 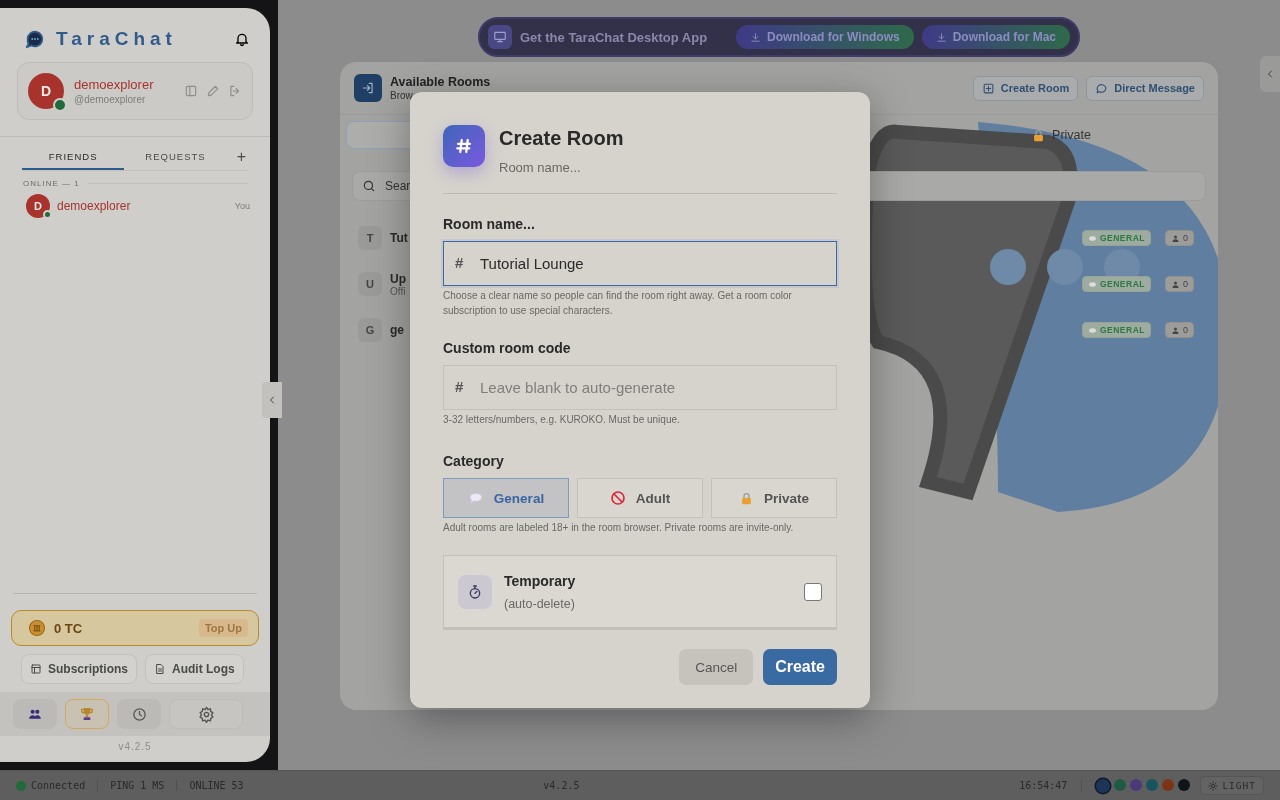 What do you see at coordinates (370, 238) in the screenshot?
I see `room-initial: T` at bounding box center [370, 238].